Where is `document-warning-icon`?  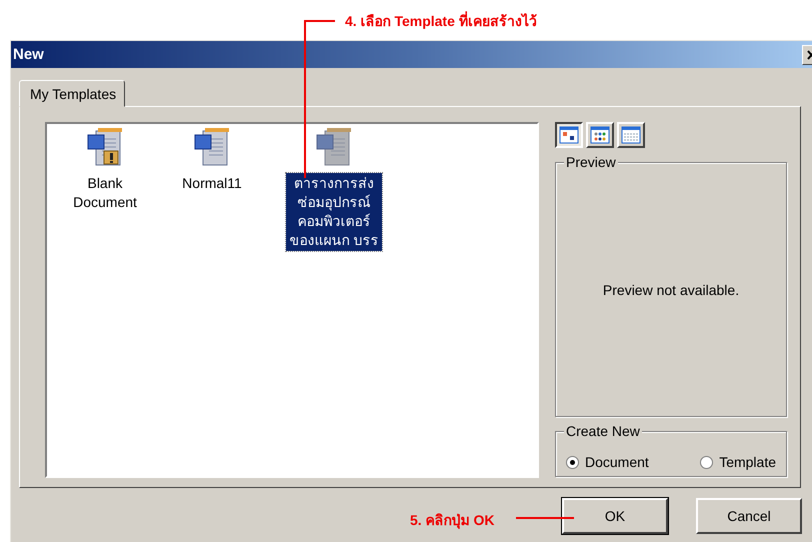 document-warning-icon is located at coordinates (105, 147).